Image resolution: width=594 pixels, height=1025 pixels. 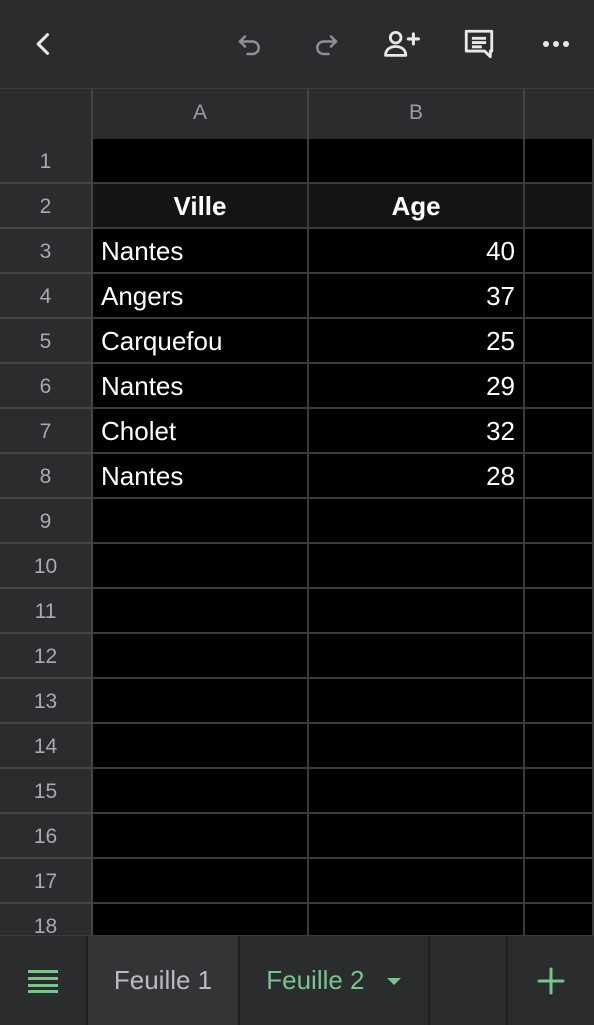 I want to click on caret-down-icon, so click(x=394, y=982).